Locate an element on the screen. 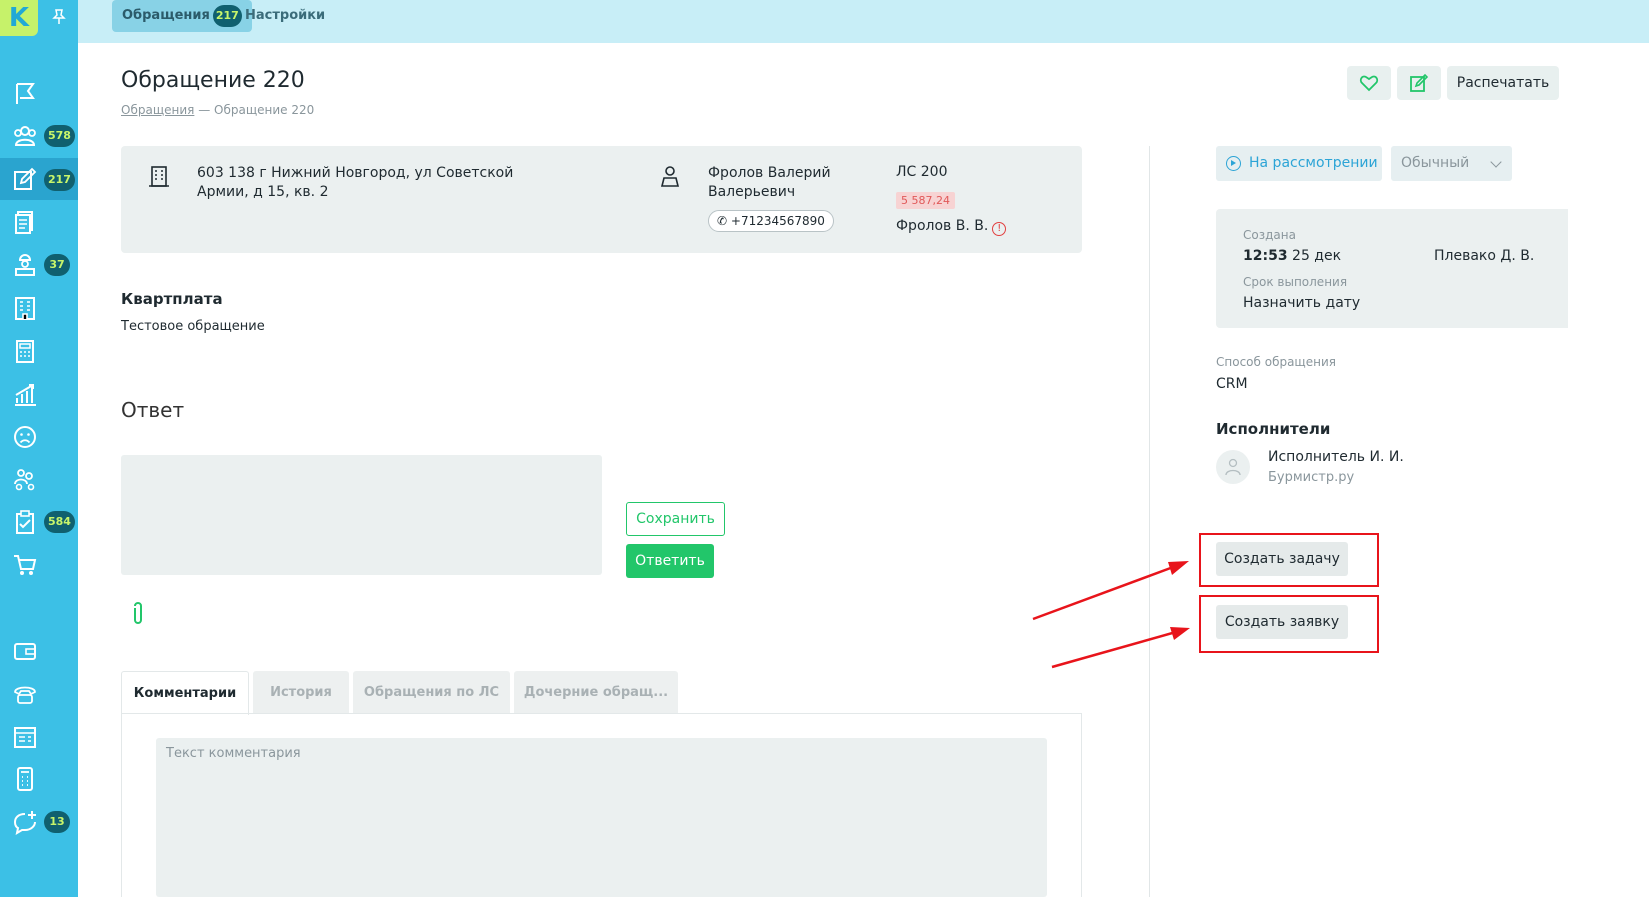 The image size is (1649, 897). breadcrumb: Обращения — Обращение 220 is located at coordinates (217, 110).